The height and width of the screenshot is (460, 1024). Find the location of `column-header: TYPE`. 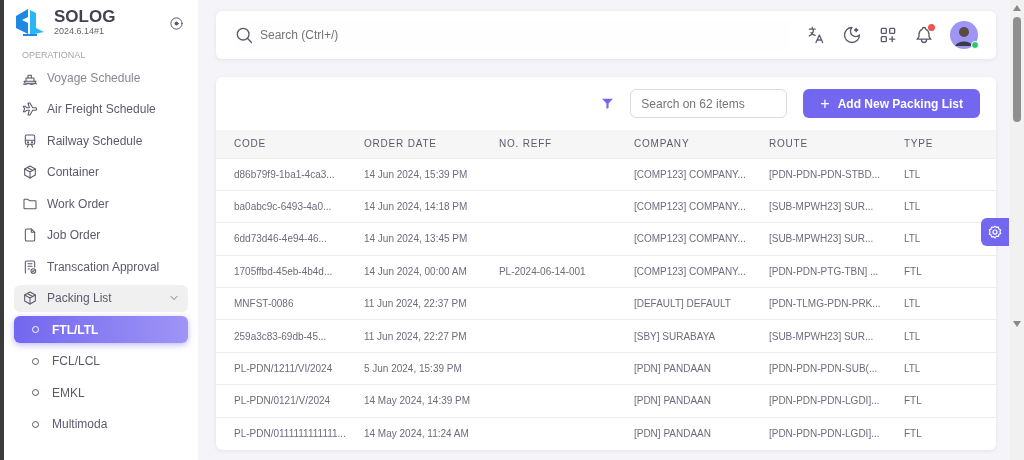

column-header: TYPE is located at coordinates (940, 144).